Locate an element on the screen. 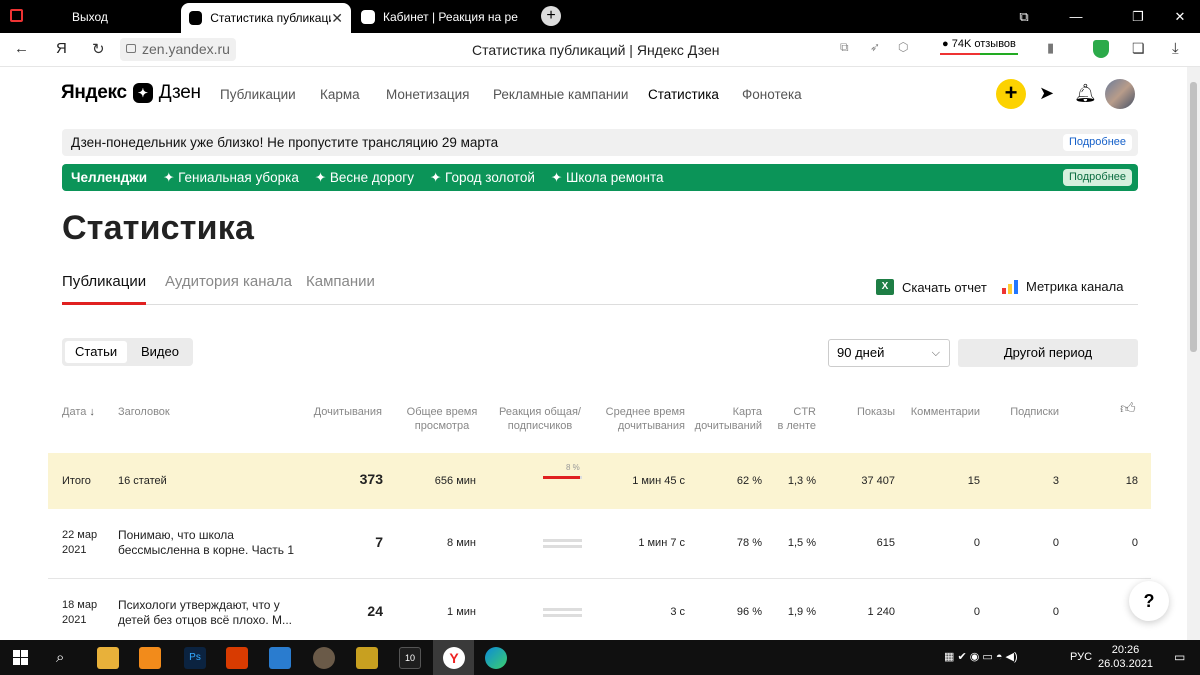 This screenshot has height=675, width=1200. more-button: Подробнее is located at coordinates (1097, 142).